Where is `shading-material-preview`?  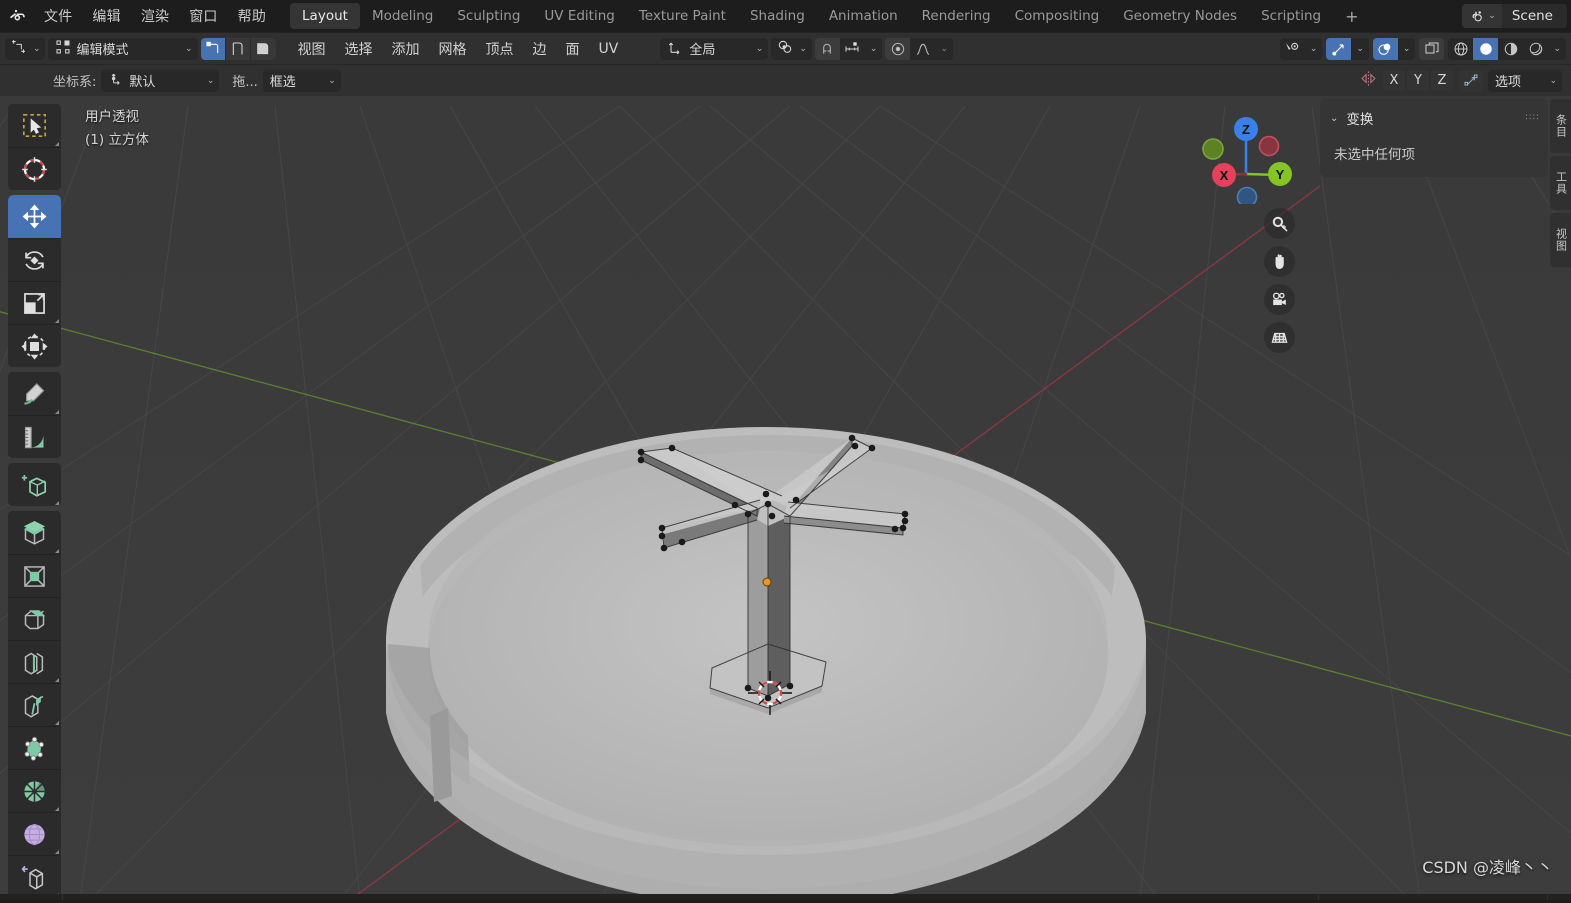 shading-material-preview is located at coordinates (1510, 49).